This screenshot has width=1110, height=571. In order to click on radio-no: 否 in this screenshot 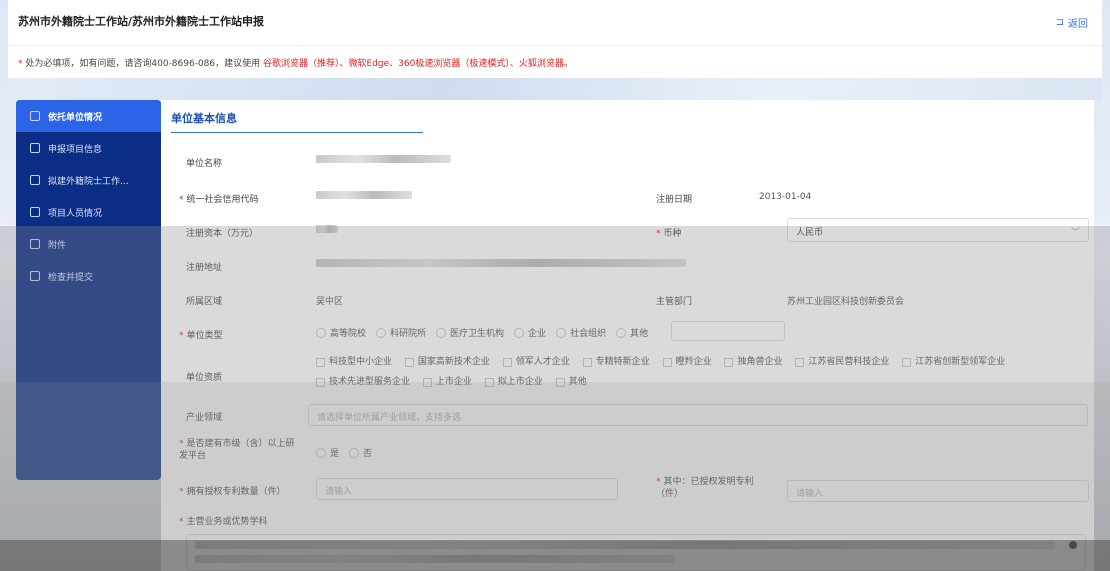, I will do `click(360, 452)`.